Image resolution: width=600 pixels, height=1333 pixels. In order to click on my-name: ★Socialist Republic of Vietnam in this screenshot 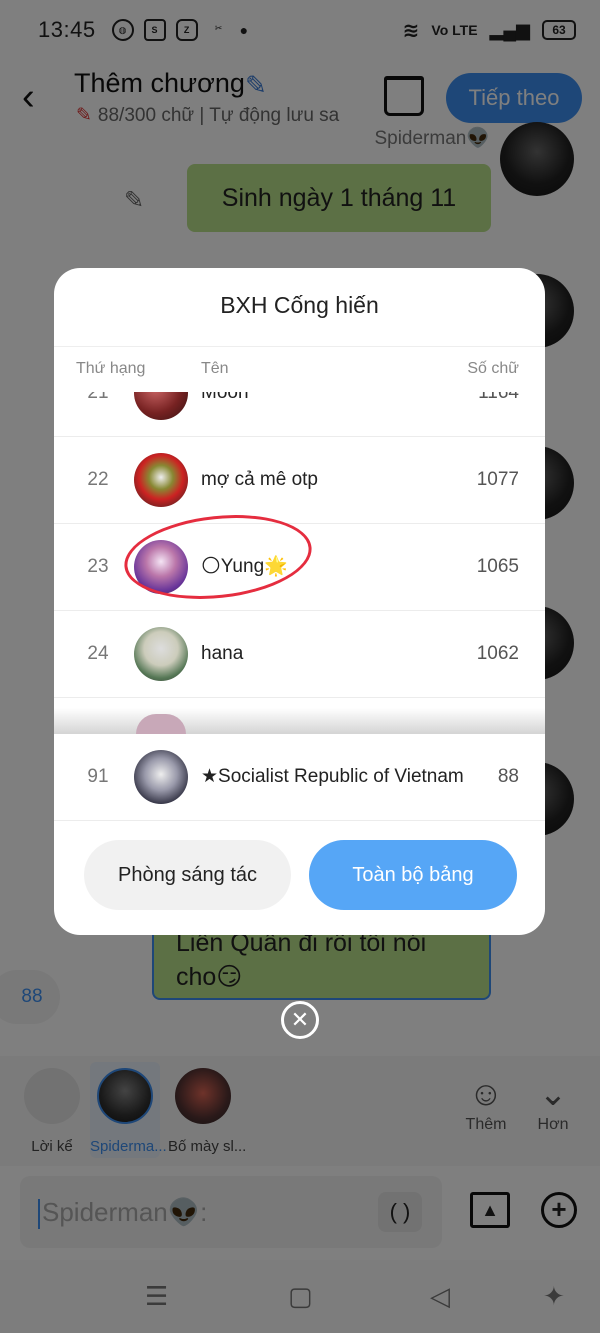, I will do `click(332, 776)`.